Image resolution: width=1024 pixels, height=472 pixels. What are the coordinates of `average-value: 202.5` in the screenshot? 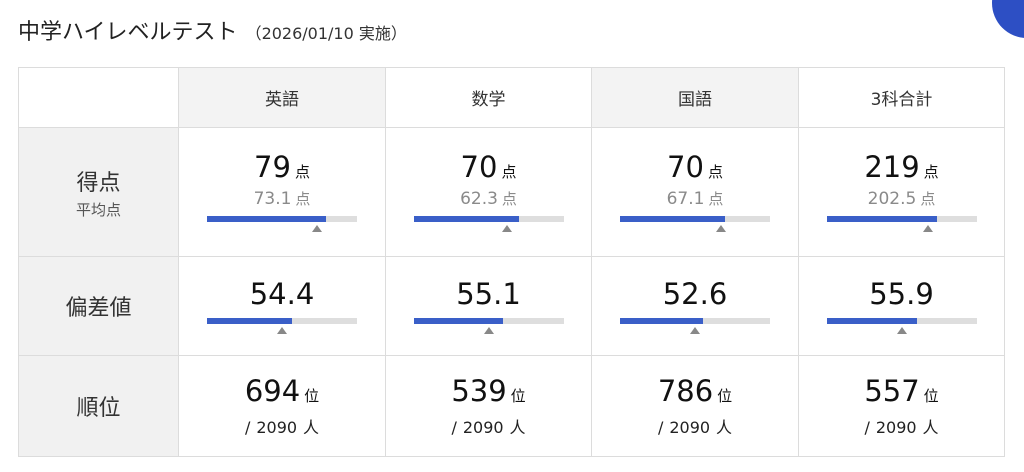 It's located at (892, 199).